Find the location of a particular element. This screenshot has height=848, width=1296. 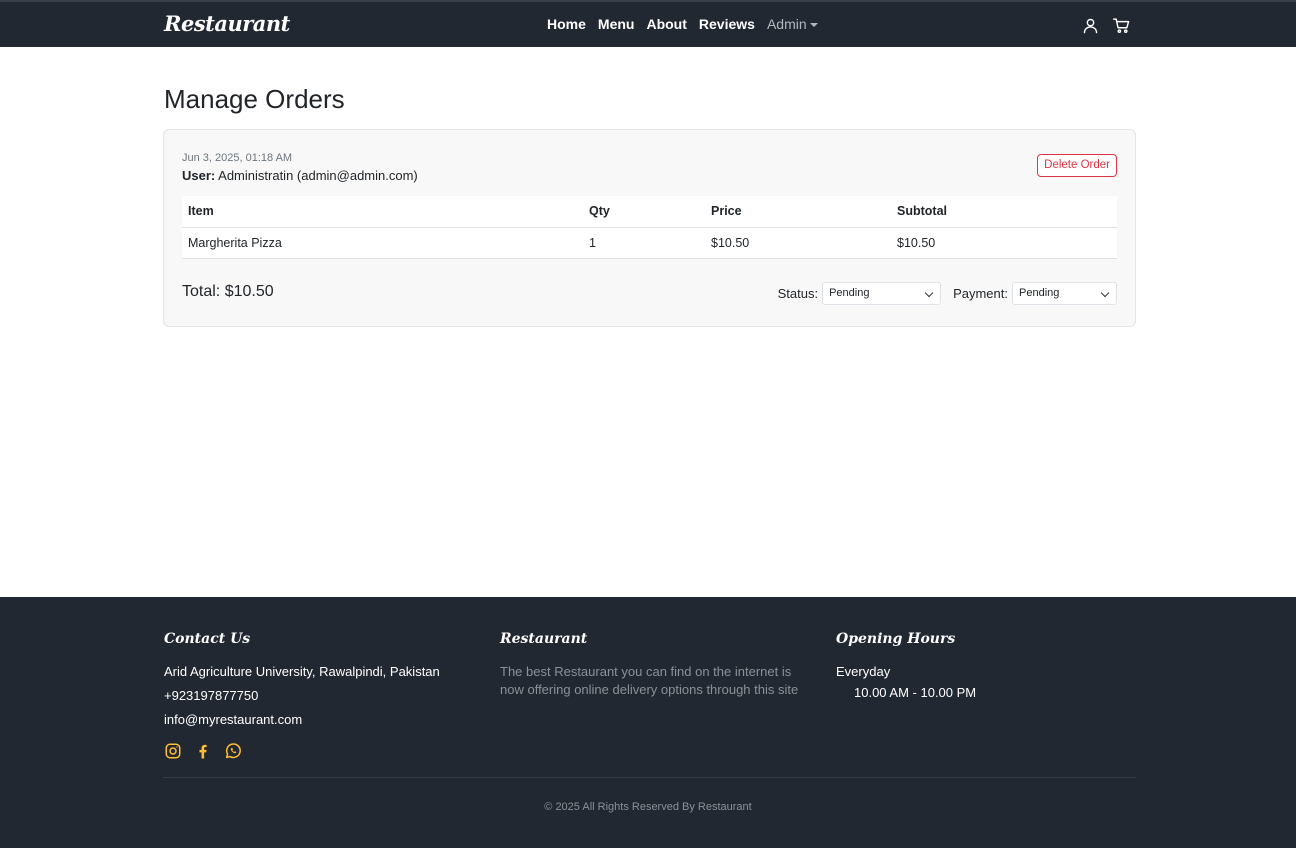

brand-logo: Restaurant is located at coordinates (227, 23).